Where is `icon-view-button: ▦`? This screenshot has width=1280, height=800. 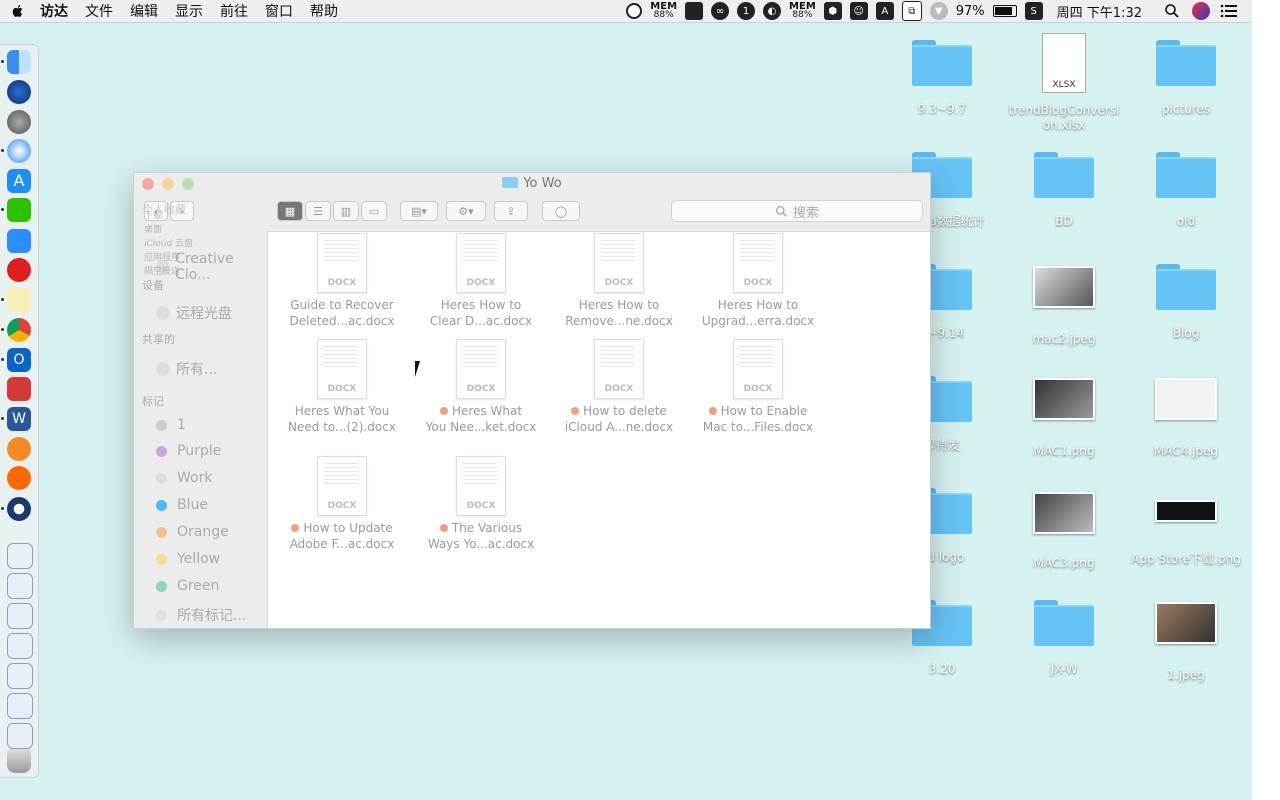 icon-view-button: ▦ is located at coordinates (290, 211).